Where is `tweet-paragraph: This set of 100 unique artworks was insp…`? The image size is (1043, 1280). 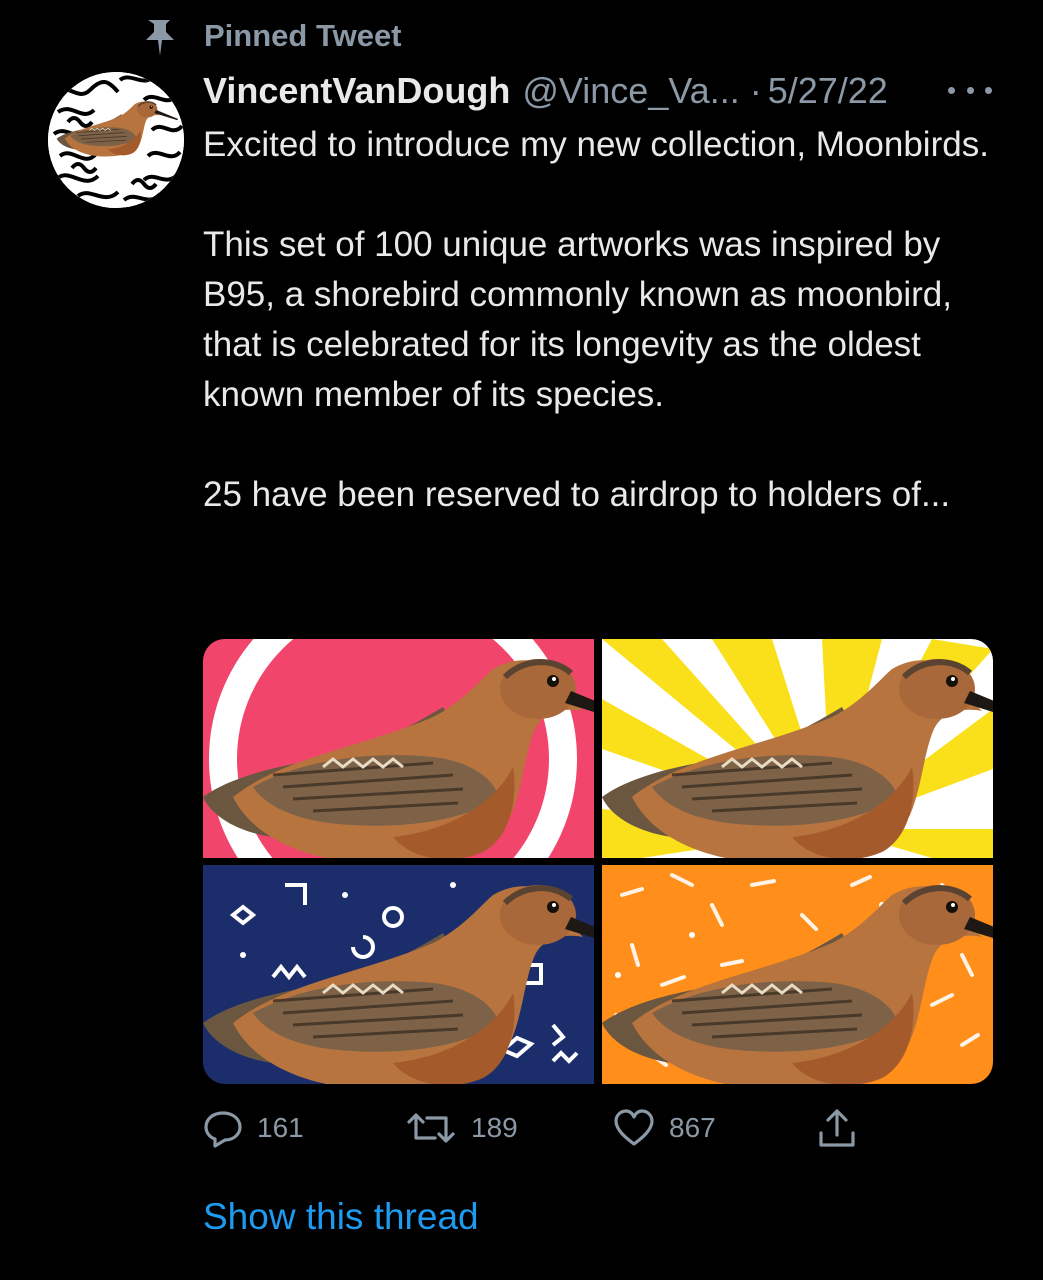 tweet-paragraph: This set of 100 unique artworks was insp… is located at coordinates (577, 319).